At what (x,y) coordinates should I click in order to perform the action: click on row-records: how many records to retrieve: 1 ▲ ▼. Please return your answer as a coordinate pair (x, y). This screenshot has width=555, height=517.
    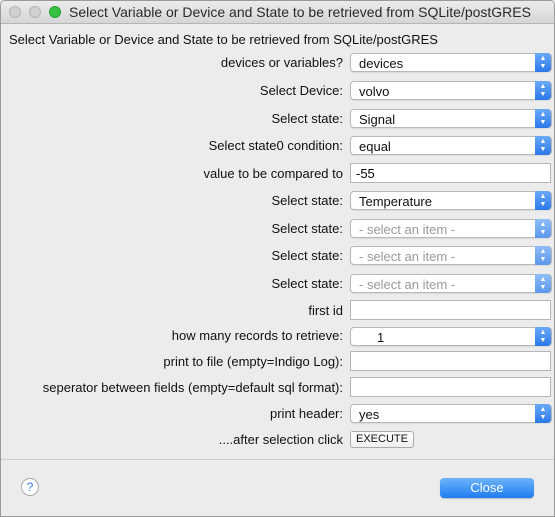
    Looking at the image, I should click on (277, 336).